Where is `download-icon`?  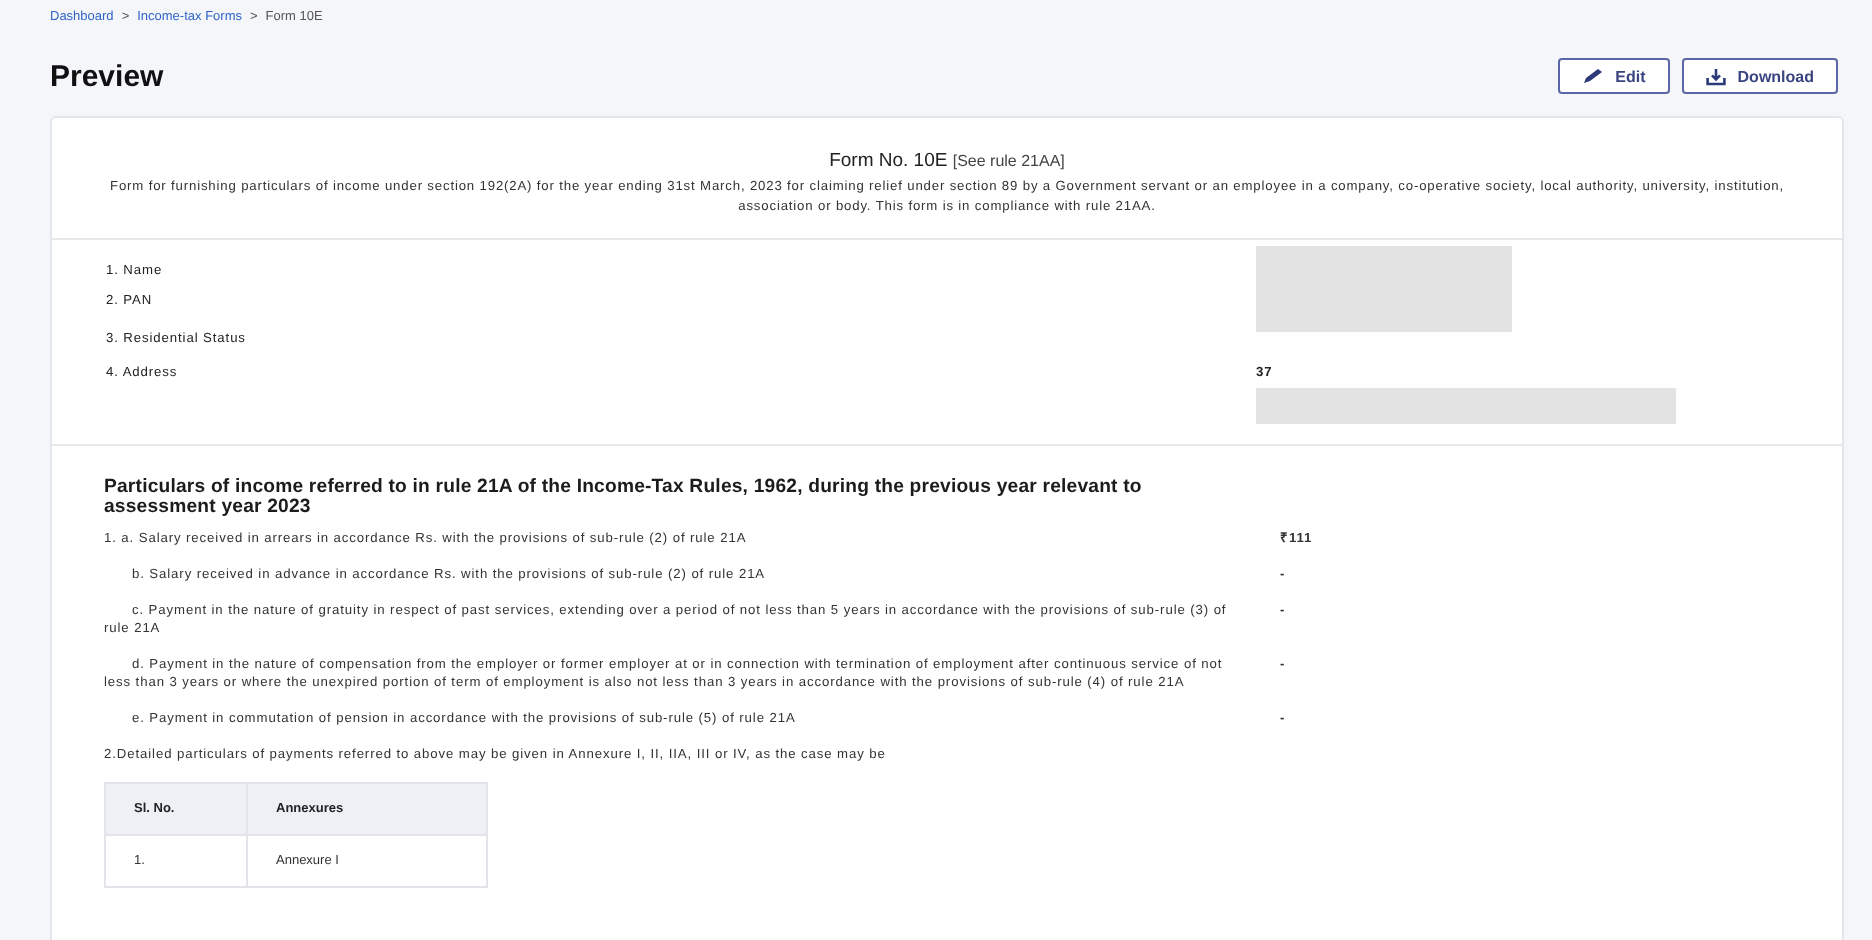
download-icon is located at coordinates (1715, 76).